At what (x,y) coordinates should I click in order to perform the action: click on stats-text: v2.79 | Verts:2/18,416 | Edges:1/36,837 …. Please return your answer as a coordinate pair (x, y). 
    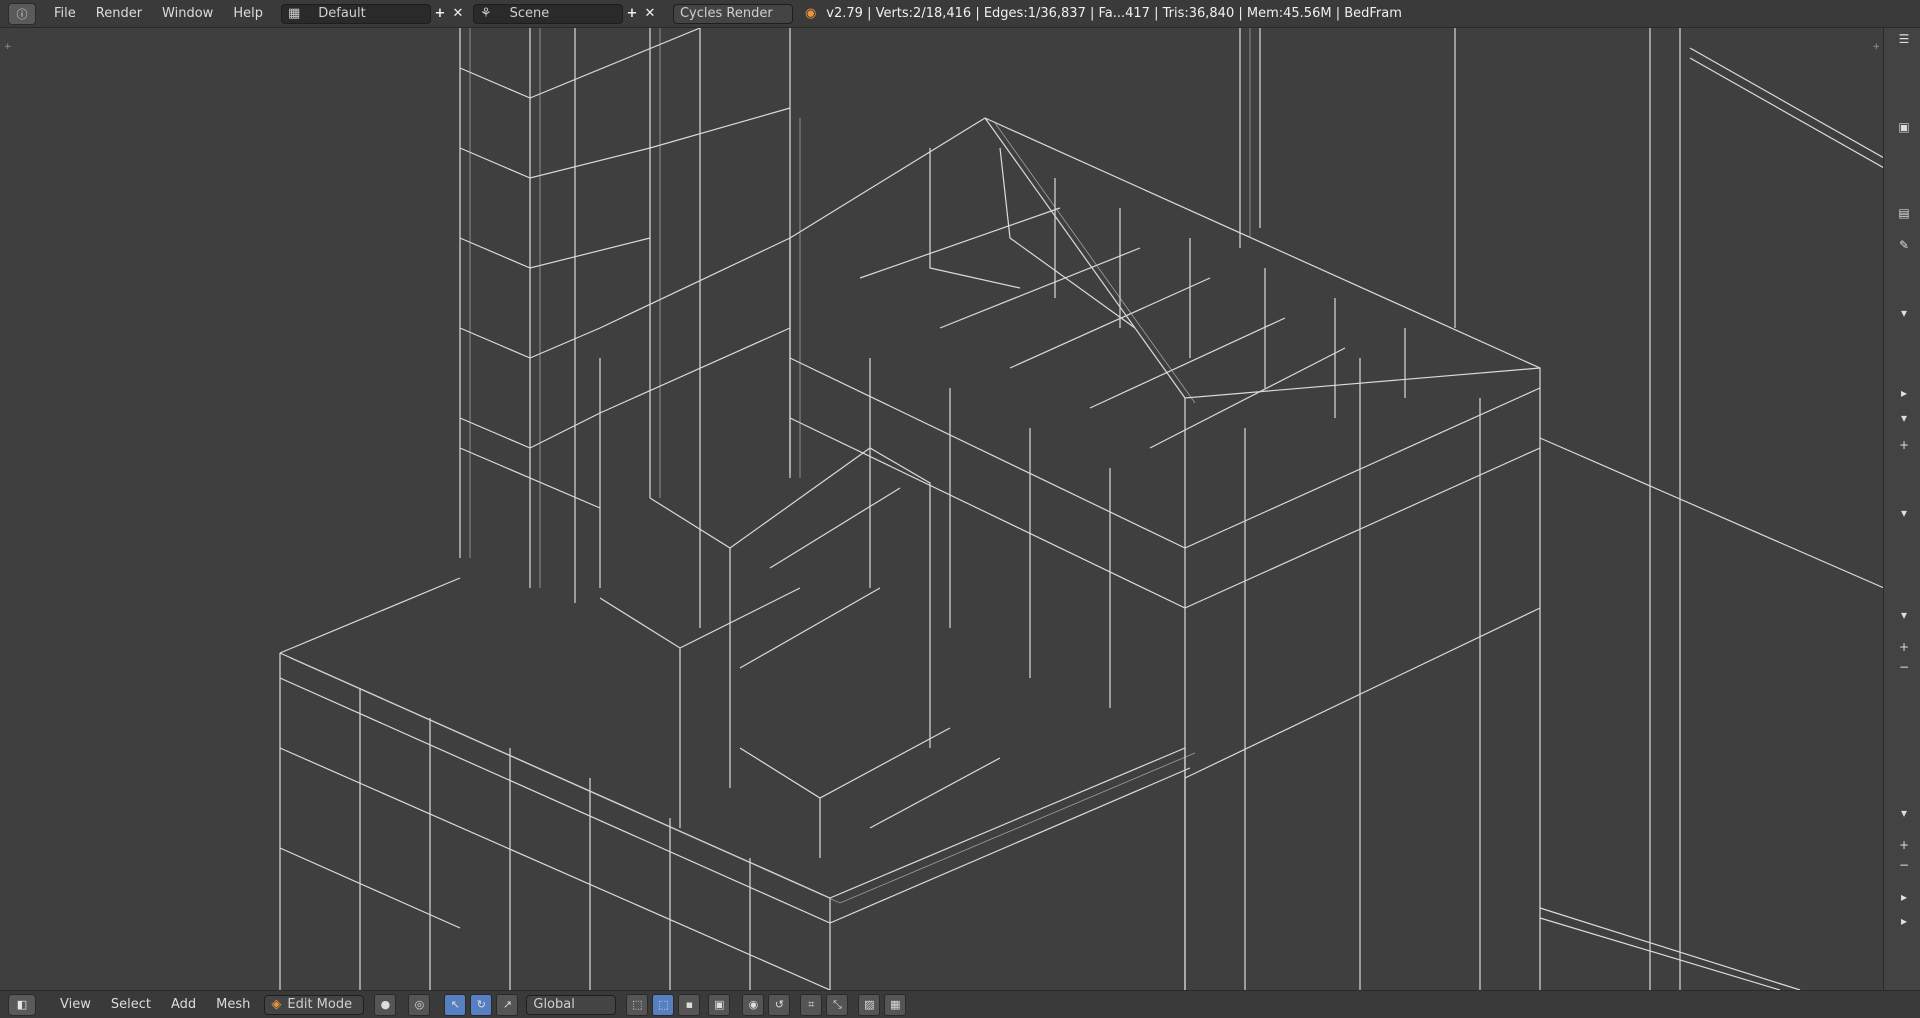
    Looking at the image, I should click on (1114, 13).